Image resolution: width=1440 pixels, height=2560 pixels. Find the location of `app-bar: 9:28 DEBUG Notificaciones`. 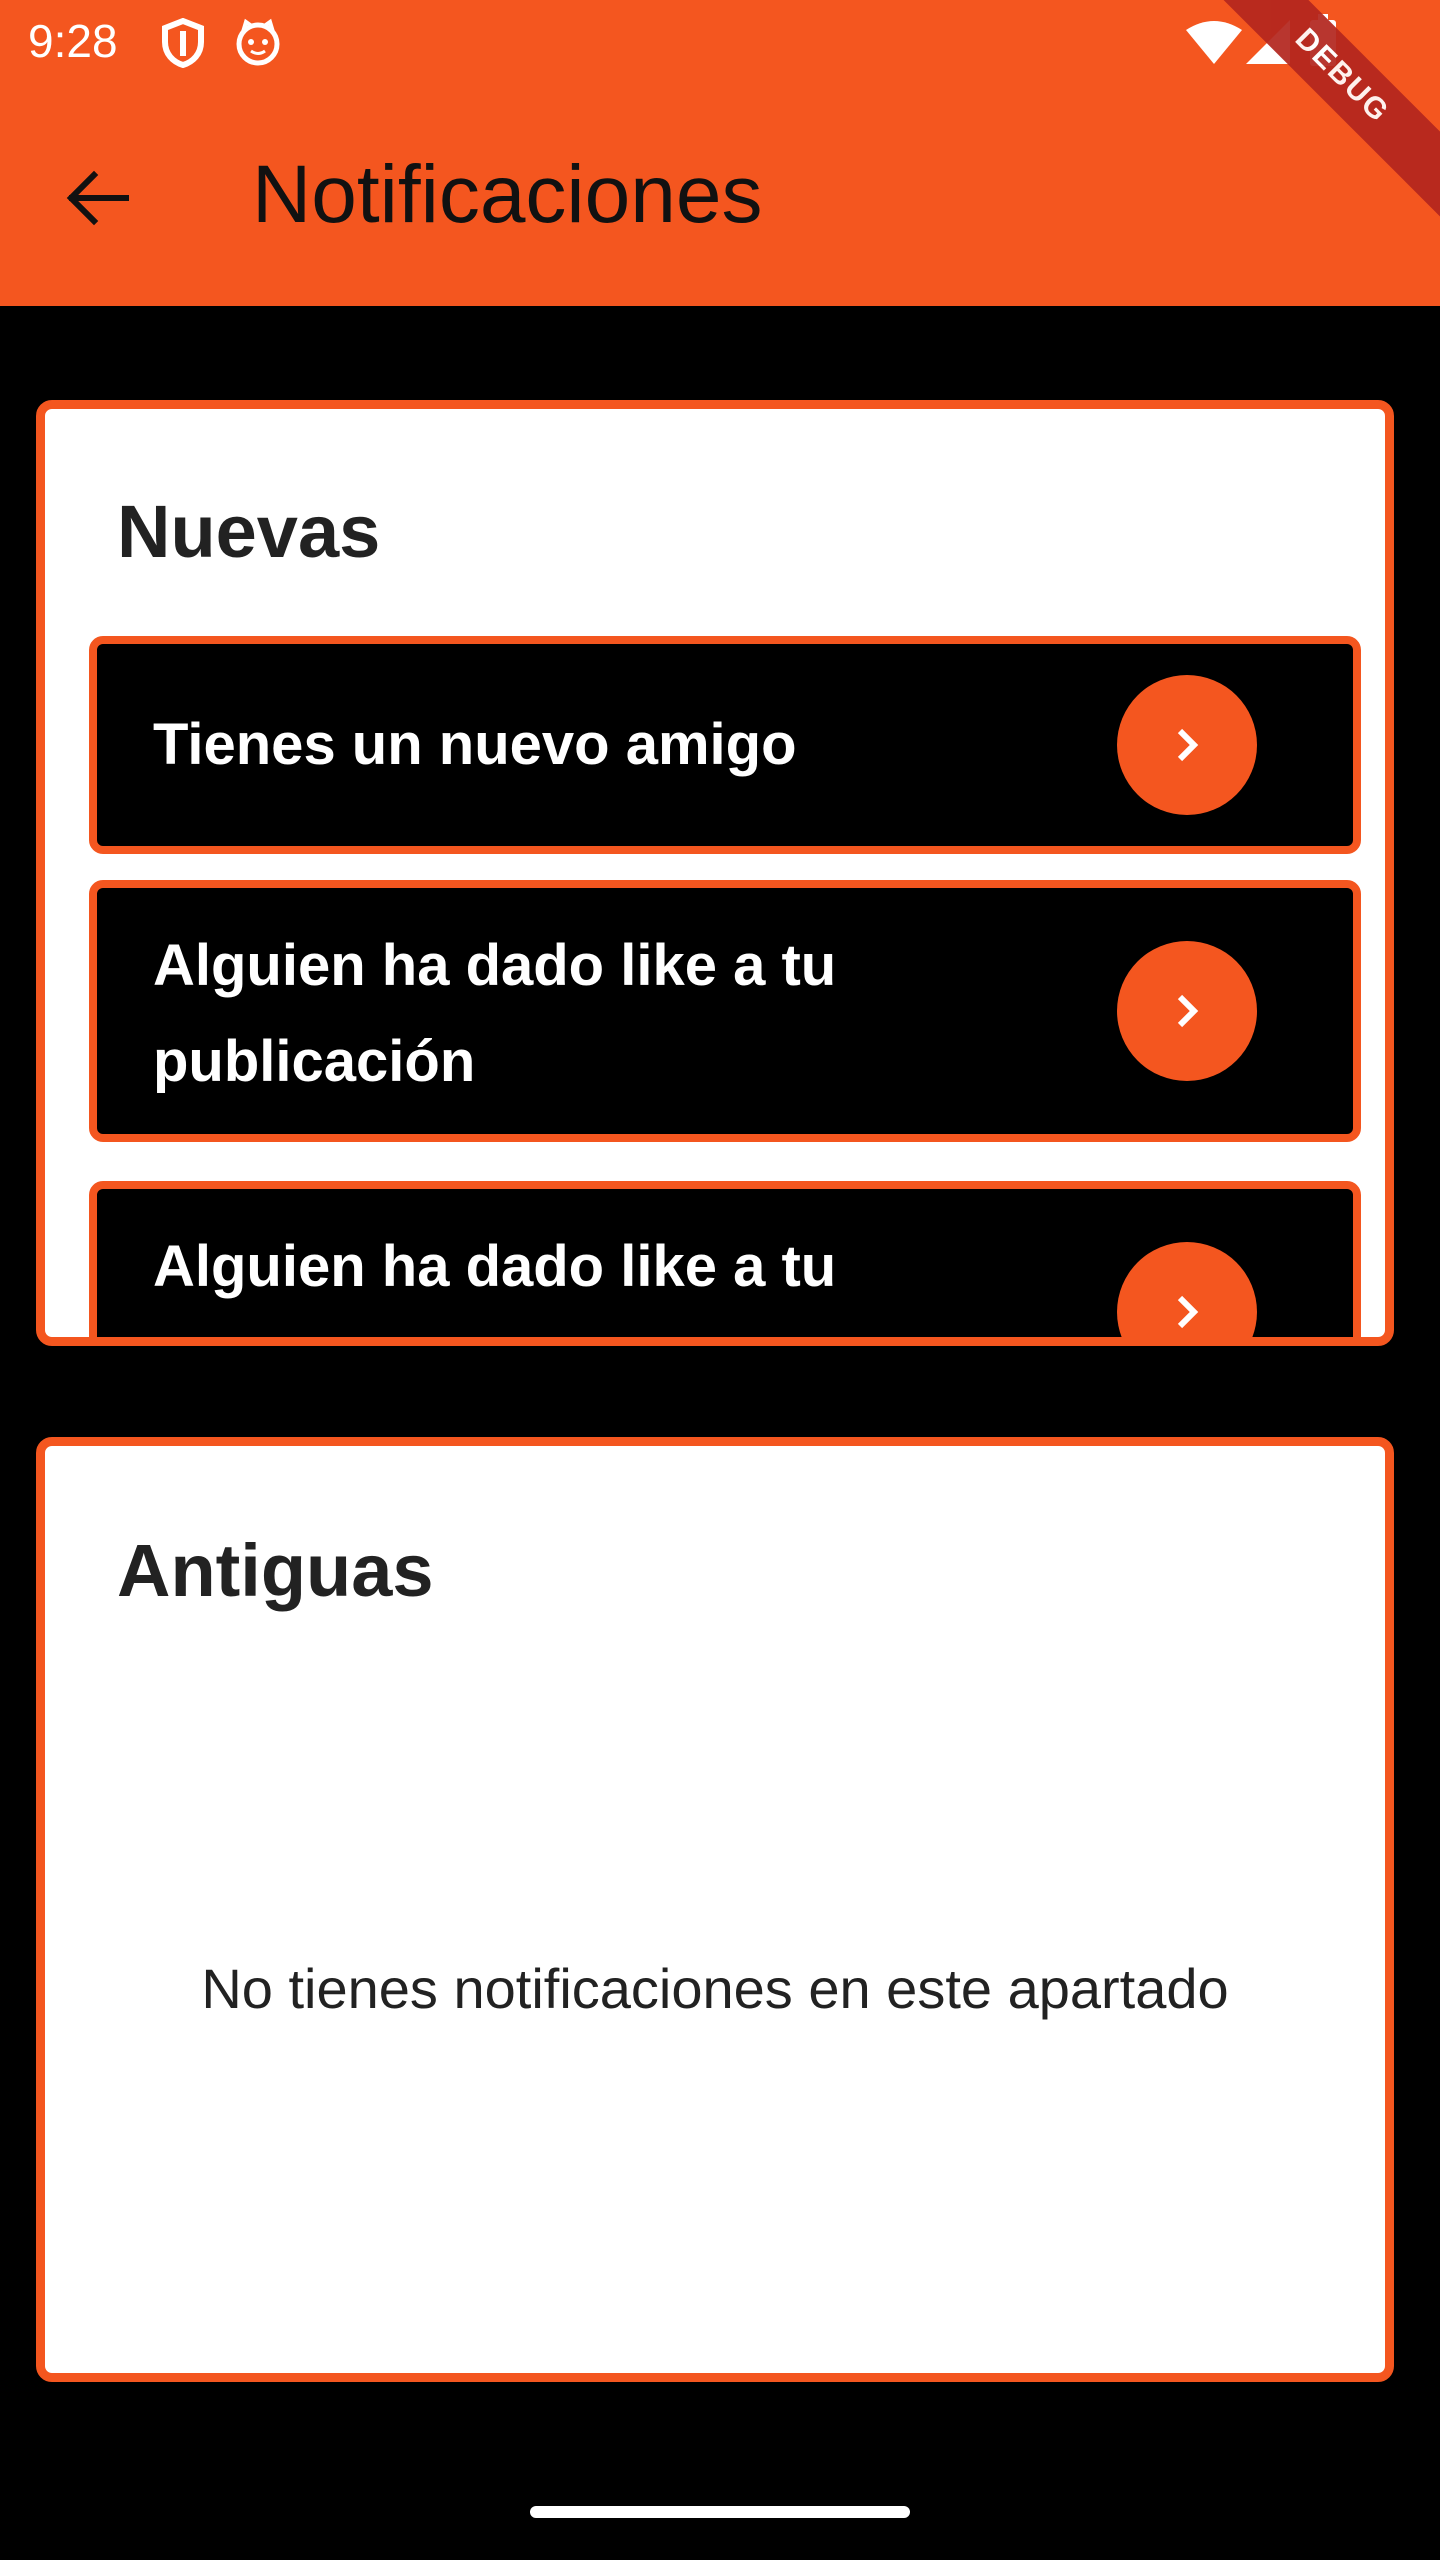

app-bar: 9:28 DEBUG Notificaciones is located at coordinates (720, 153).